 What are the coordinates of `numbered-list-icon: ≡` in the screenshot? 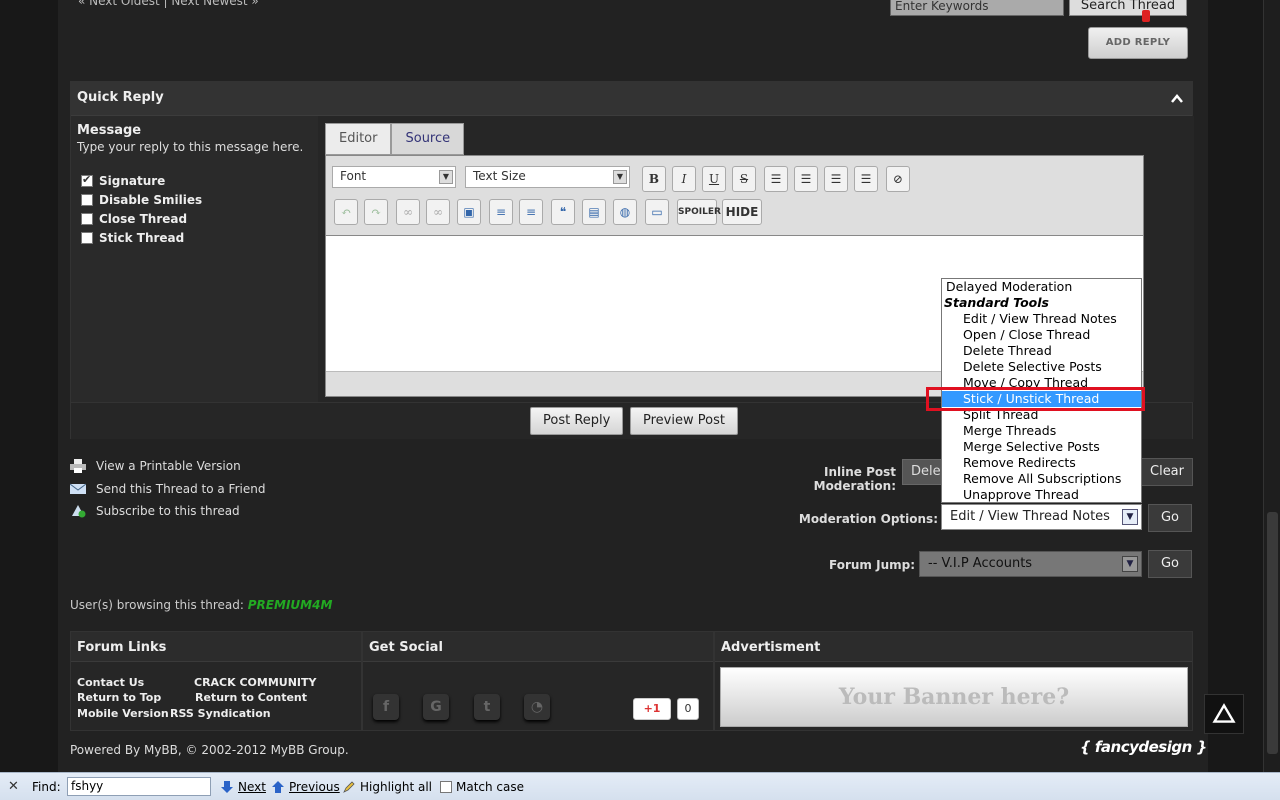 It's located at (531, 212).